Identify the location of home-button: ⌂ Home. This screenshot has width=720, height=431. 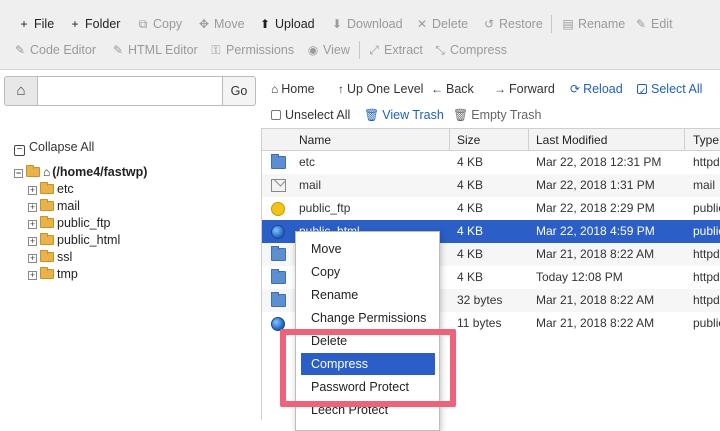
(293, 89).